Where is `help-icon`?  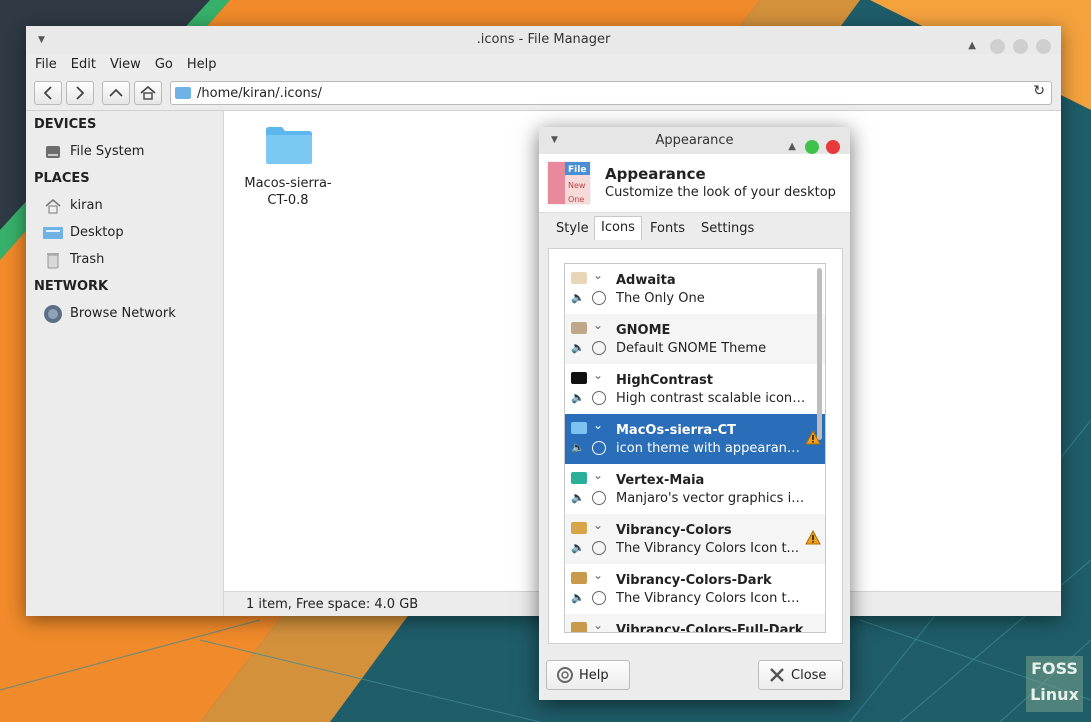 help-icon is located at coordinates (565, 675).